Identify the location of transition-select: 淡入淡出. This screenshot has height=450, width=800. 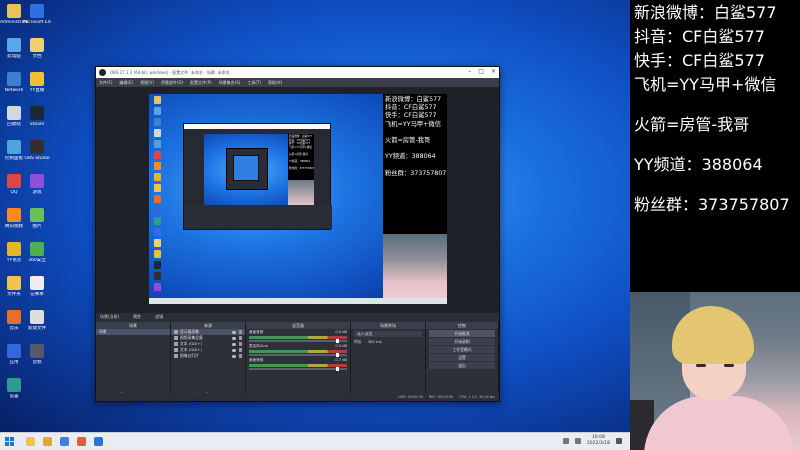
(388, 334).